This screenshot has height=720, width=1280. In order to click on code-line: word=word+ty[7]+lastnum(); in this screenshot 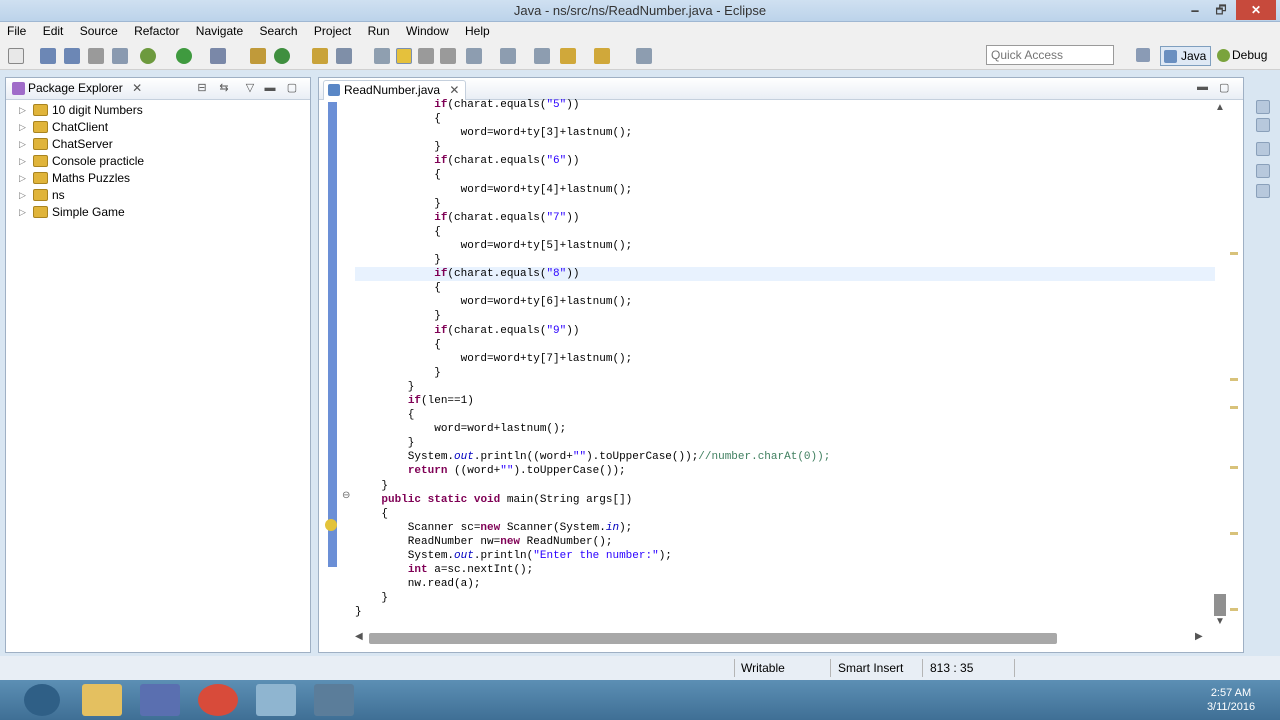, I will do `click(785, 359)`.